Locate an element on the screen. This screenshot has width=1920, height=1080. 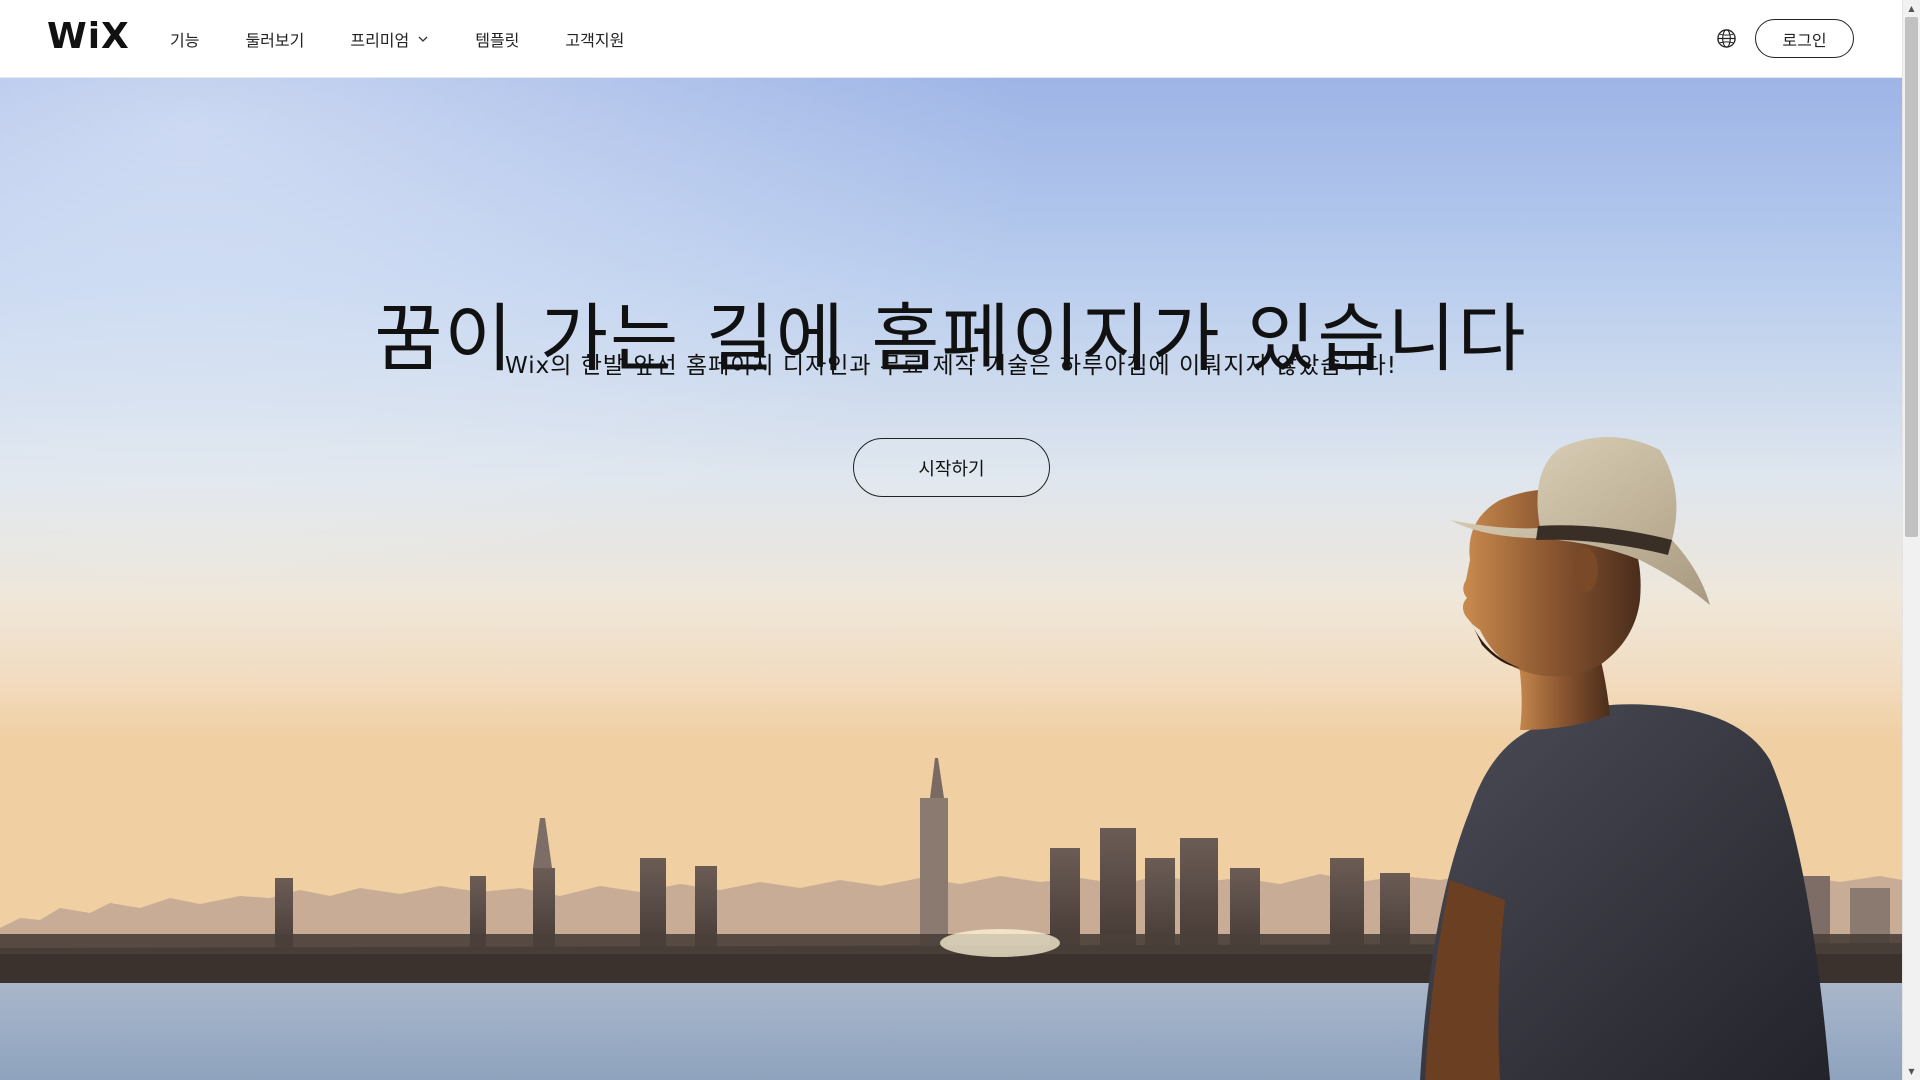
vertical-scrollbar: ▲ ▼ is located at coordinates (1911, 540).